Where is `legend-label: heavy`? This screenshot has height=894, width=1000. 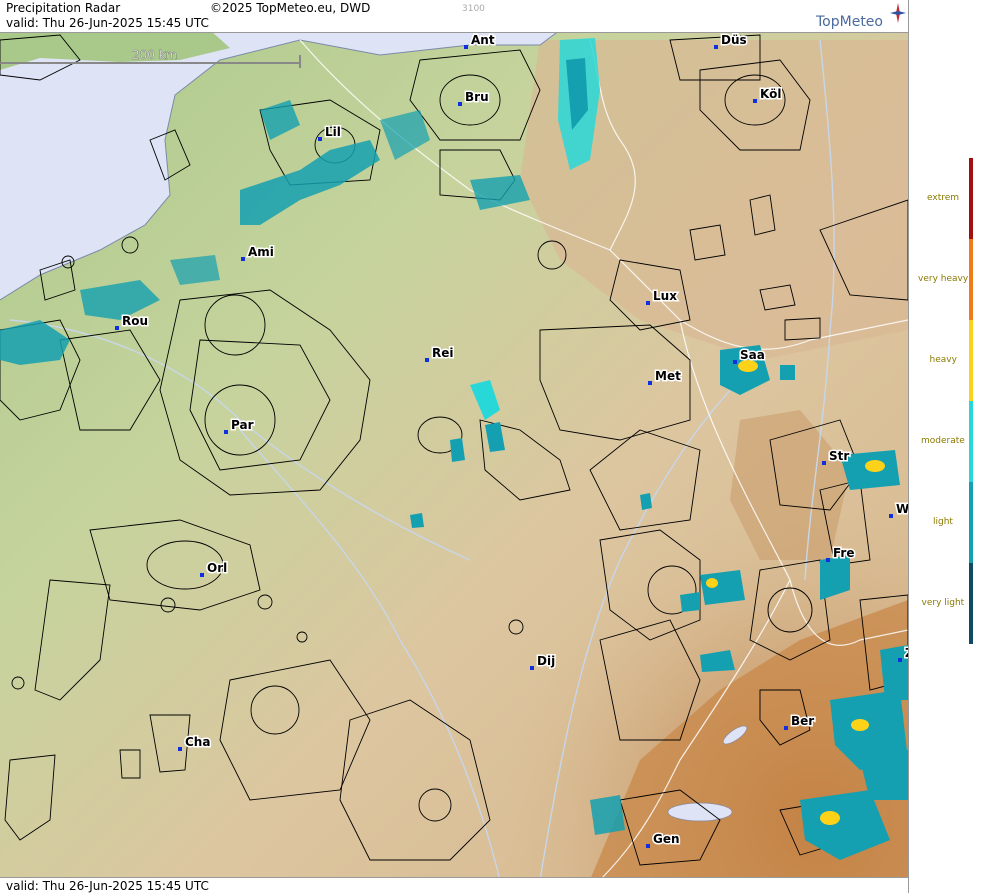 legend-label: heavy is located at coordinates (943, 359).